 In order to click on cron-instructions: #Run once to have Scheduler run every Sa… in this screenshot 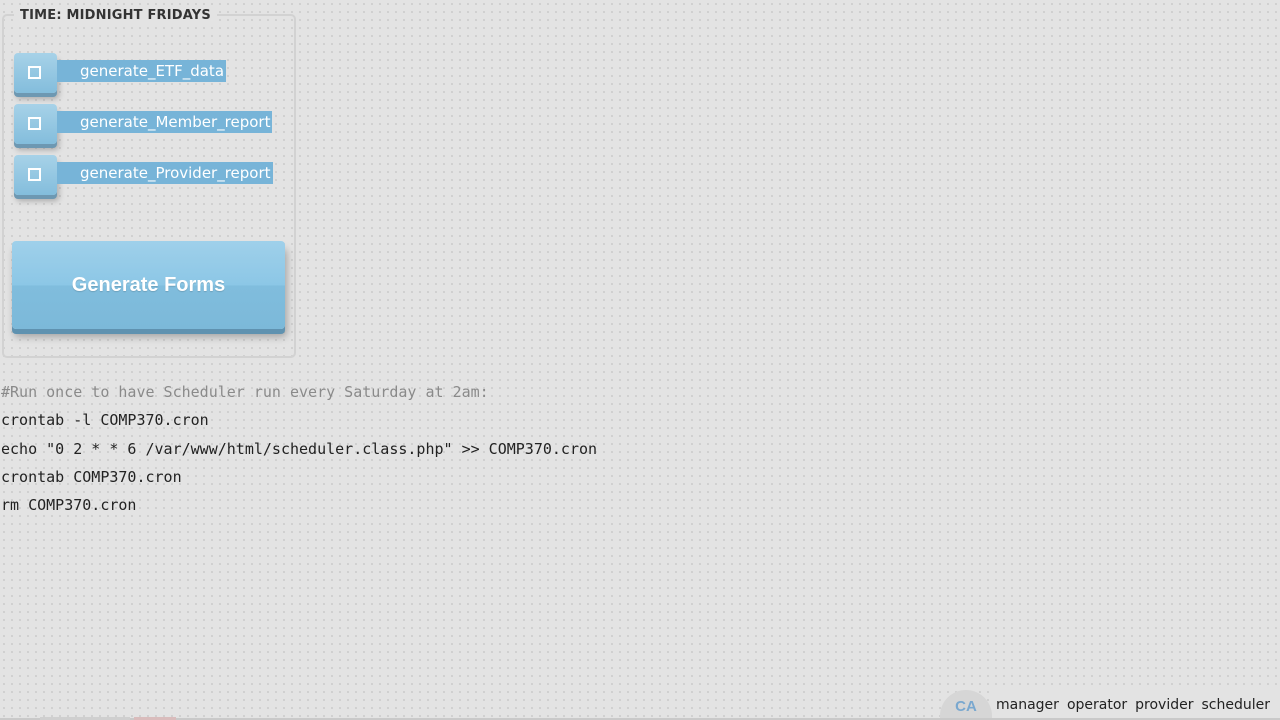, I will do `click(299, 452)`.